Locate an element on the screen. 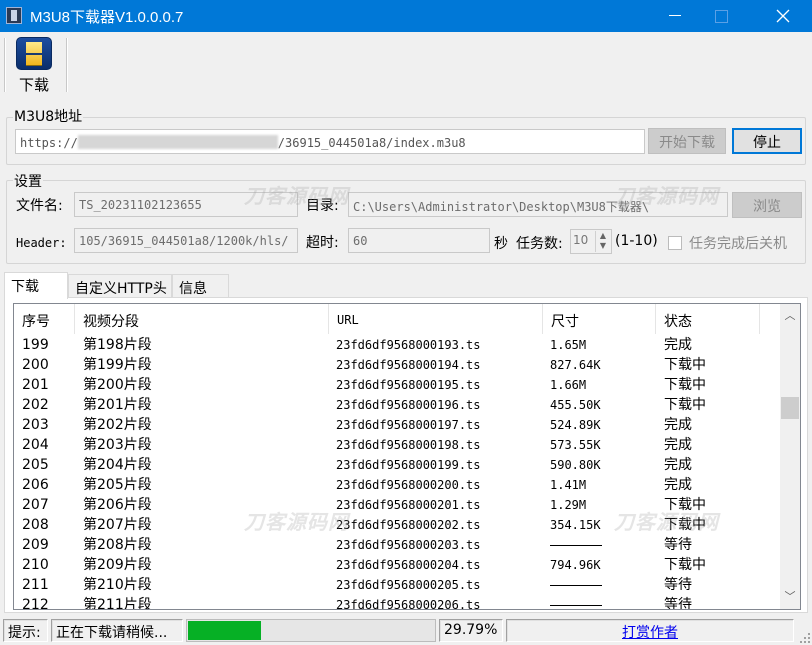 Image resolution: width=812 pixels, height=645 pixels. tab-download: 下载 is located at coordinates (36, 285).